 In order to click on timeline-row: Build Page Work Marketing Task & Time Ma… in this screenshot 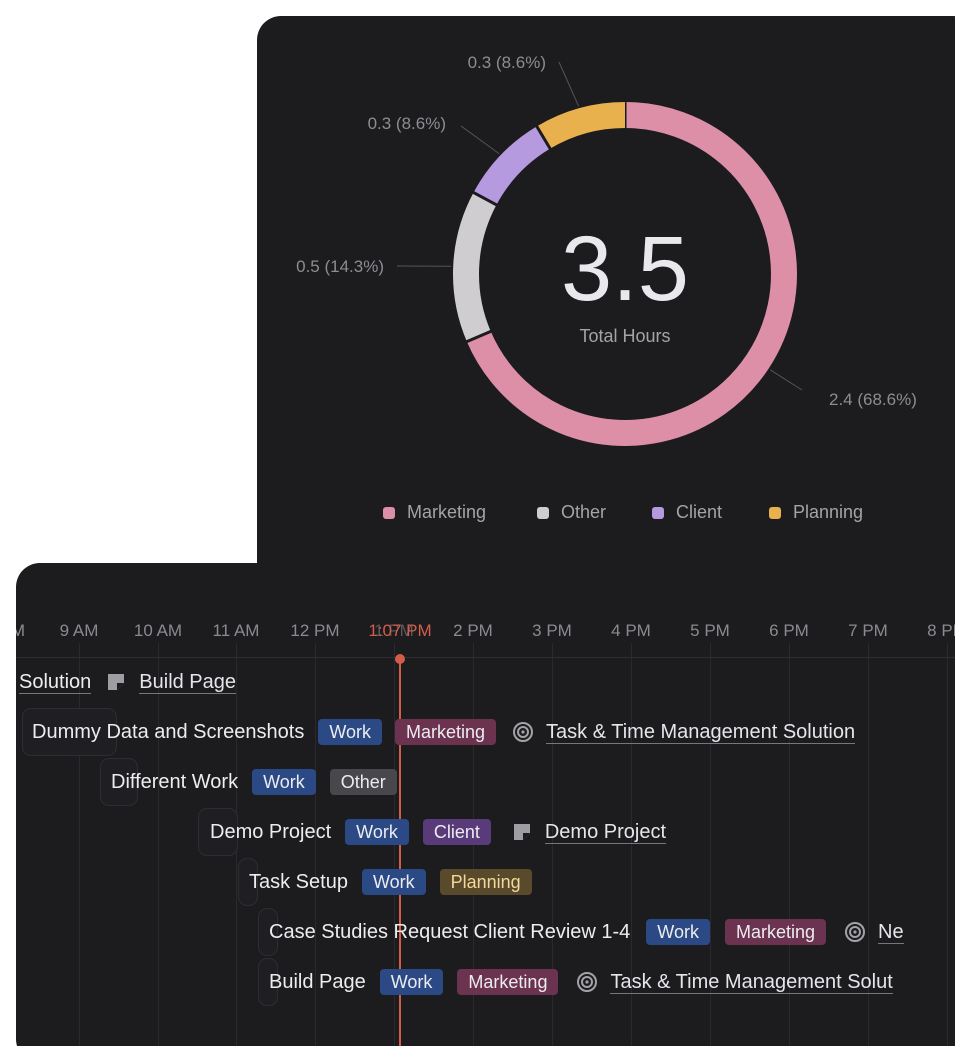, I will do `click(581, 982)`.